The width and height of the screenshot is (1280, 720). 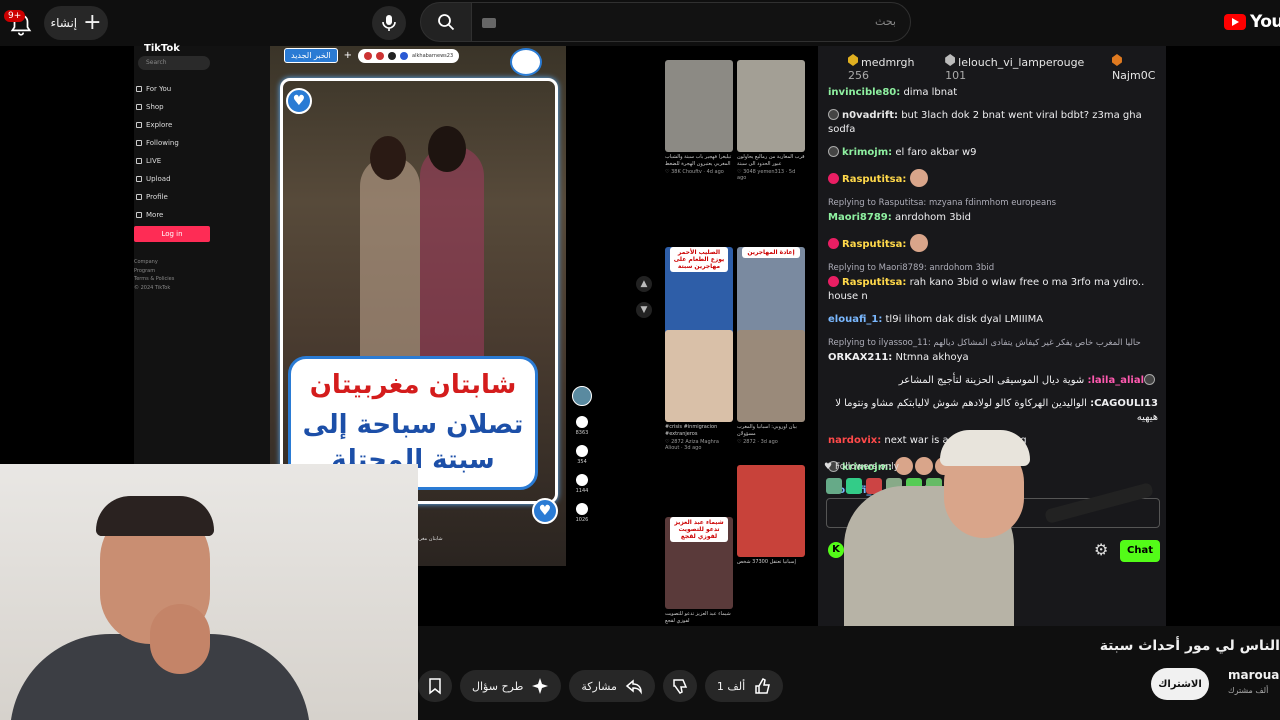 What do you see at coordinates (64, 23) in the screenshot?
I see `create-label: إنشاء` at bounding box center [64, 23].